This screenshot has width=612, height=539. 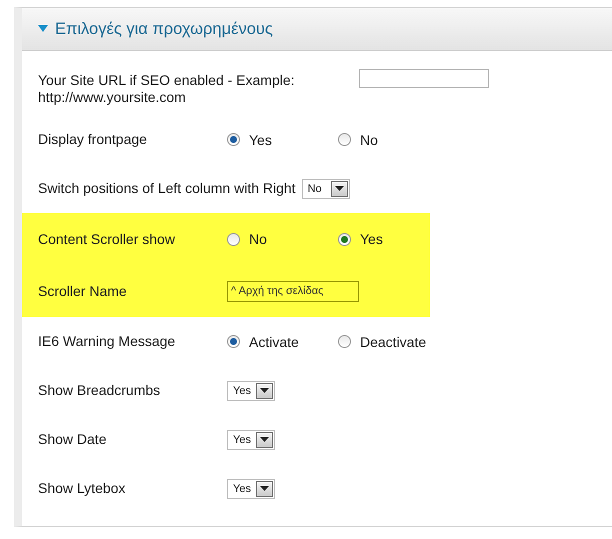 I want to click on text-field: ^ Αρχή της σελίδας, so click(x=293, y=291).